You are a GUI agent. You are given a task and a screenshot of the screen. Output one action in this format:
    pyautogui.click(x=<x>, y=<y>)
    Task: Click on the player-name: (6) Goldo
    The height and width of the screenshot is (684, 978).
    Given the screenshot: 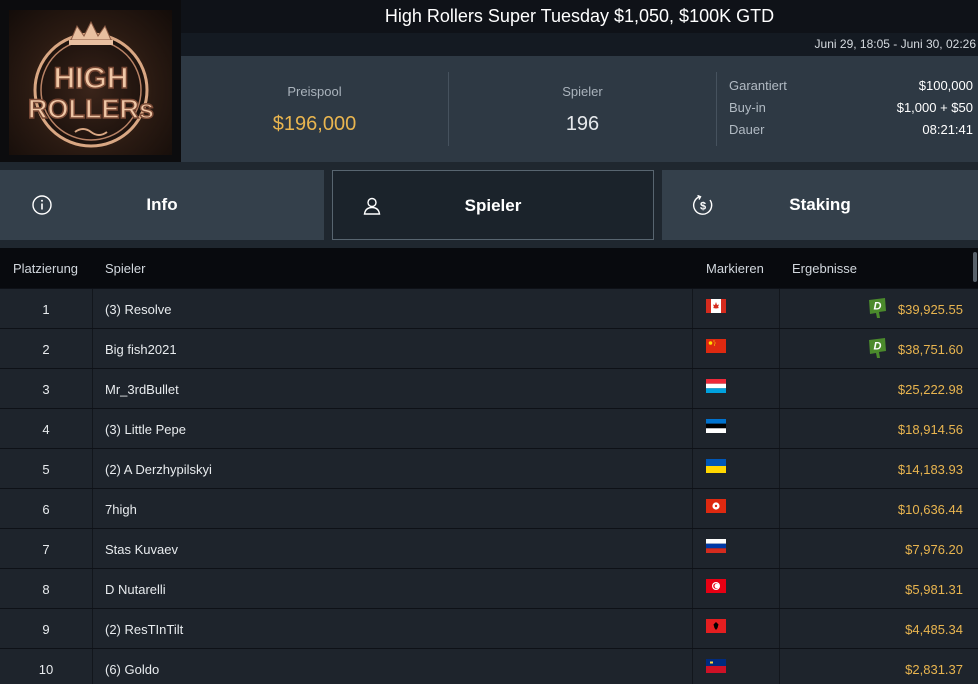 What is the action you would take?
    pyautogui.click(x=393, y=666)
    